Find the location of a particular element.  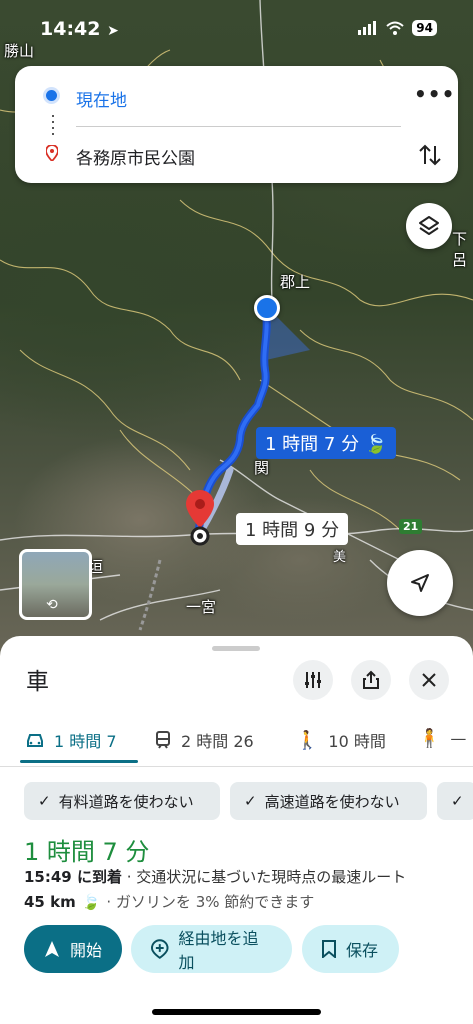

status-bar: 14:42 ➤ 94 is located at coordinates (236, 31).